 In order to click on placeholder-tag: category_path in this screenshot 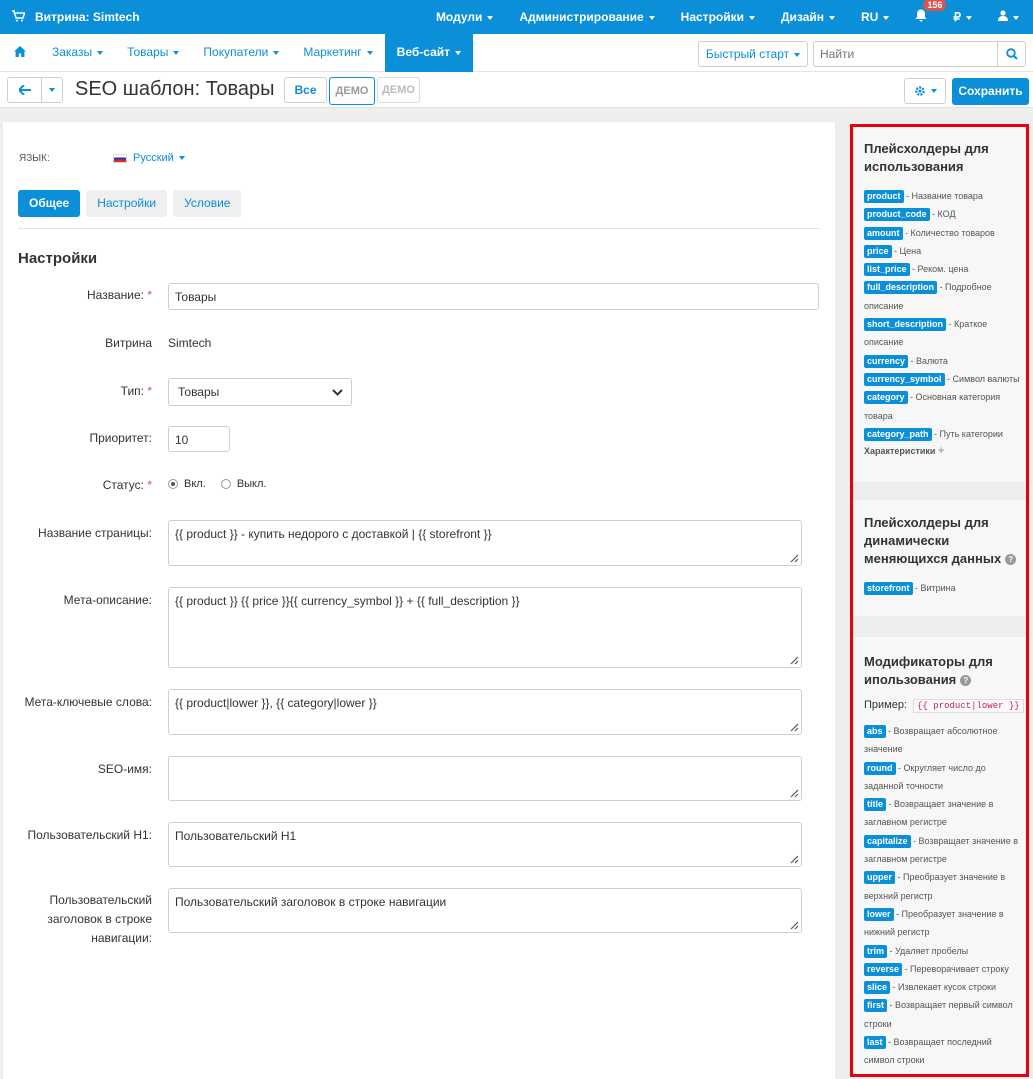, I will do `click(898, 434)`.